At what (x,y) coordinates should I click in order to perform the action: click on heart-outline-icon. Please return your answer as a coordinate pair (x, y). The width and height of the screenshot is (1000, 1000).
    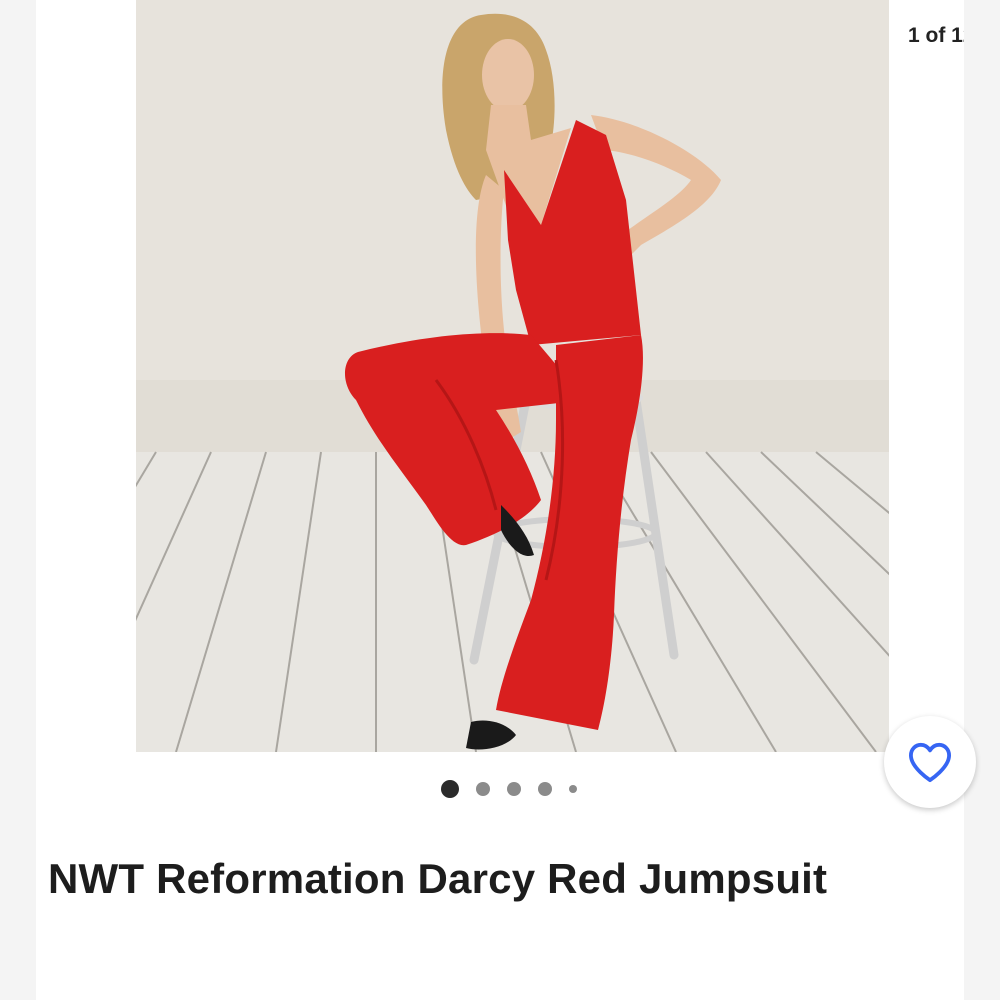
    Looking at the image, I should click on (930, 762).